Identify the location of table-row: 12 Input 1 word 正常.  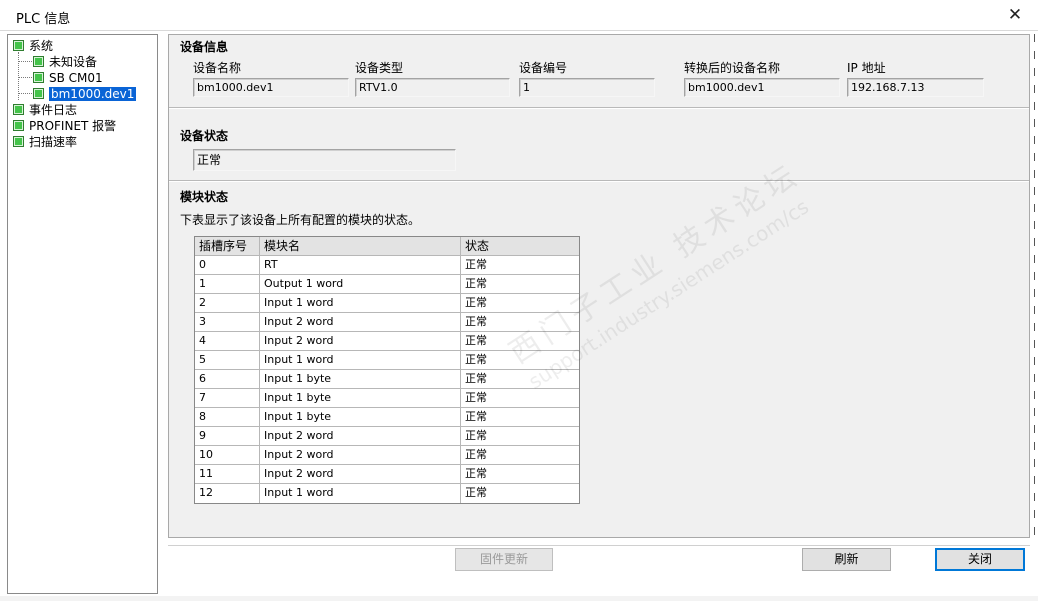
(387, 493).